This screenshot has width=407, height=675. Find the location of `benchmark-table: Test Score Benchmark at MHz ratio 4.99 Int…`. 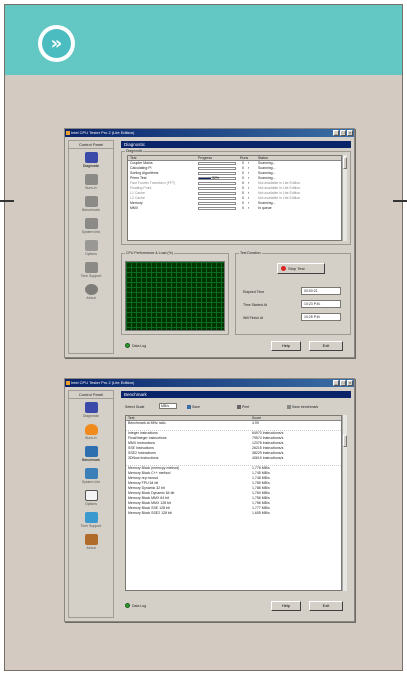

benchmark-table: Test Score Benchmark at MHz ratio 4.99 Int… is located at coordinates (233, 503).